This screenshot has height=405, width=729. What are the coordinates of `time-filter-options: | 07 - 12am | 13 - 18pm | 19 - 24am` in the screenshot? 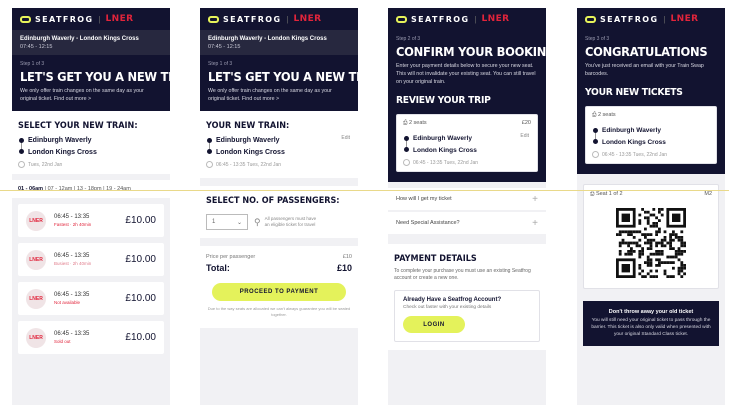 It's located at (88, 189).